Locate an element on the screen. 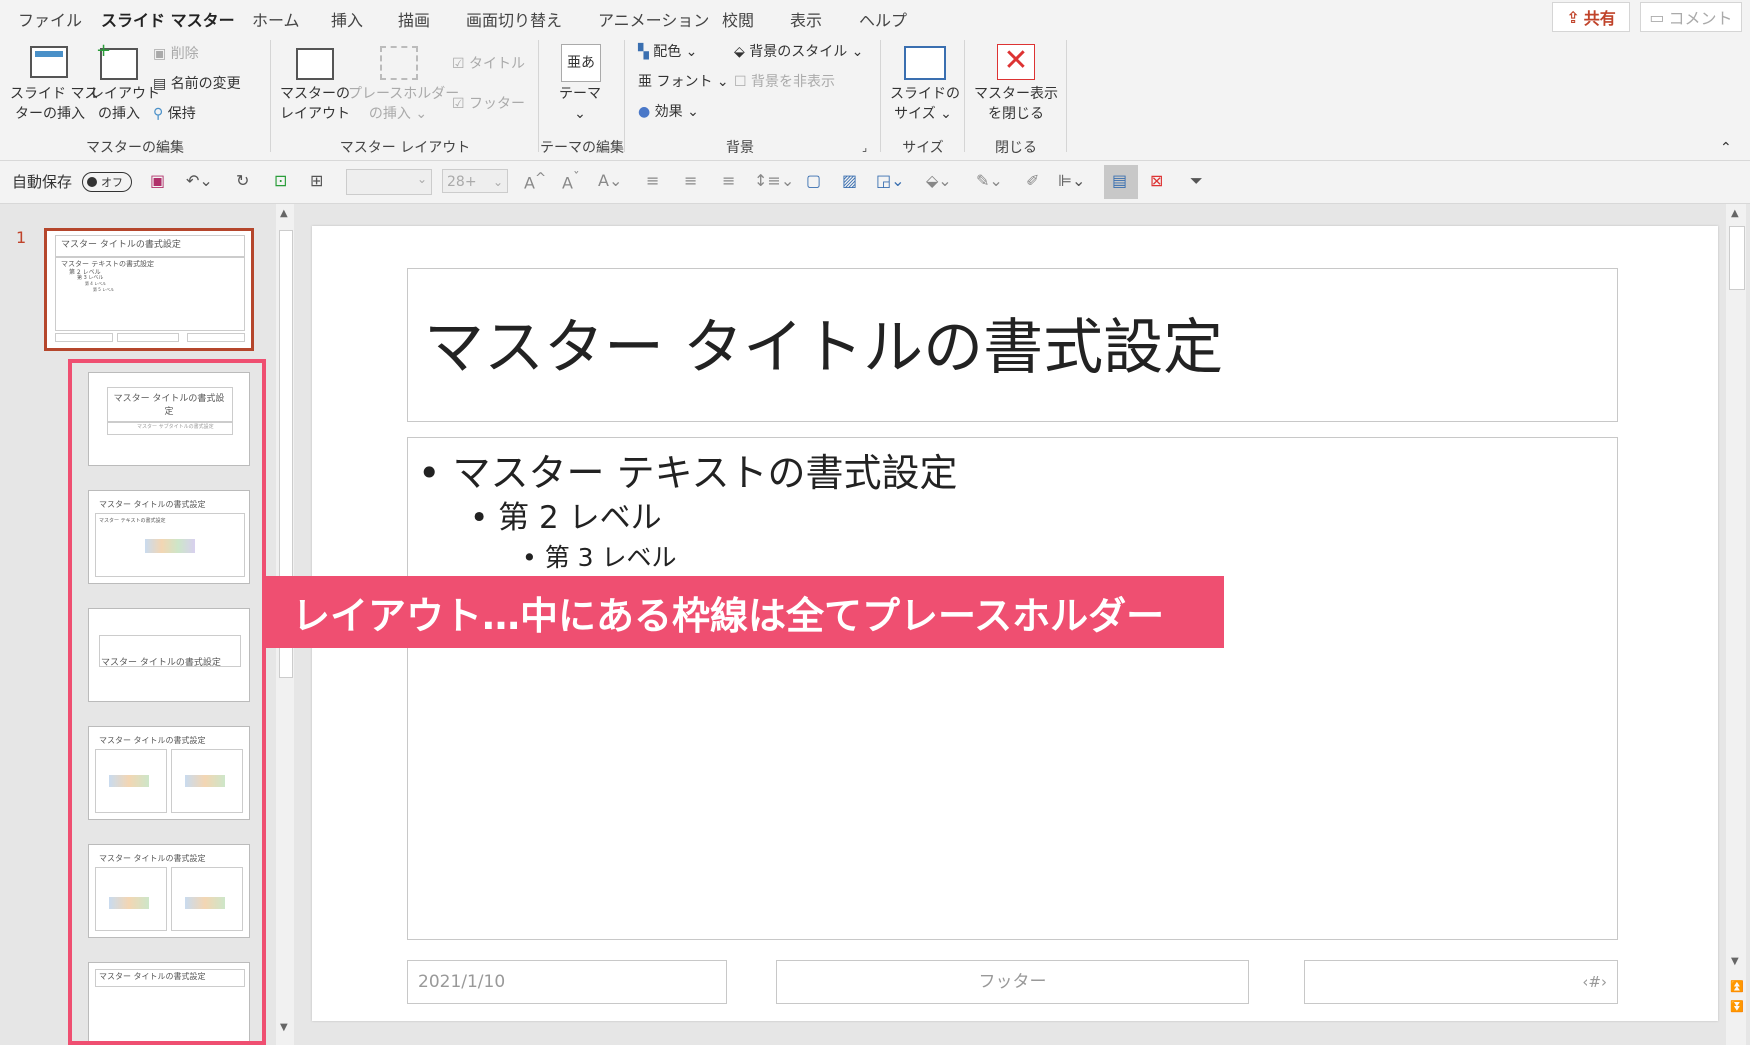  theme-button: テーマ ⌄ is located at coordinates (580, 104).